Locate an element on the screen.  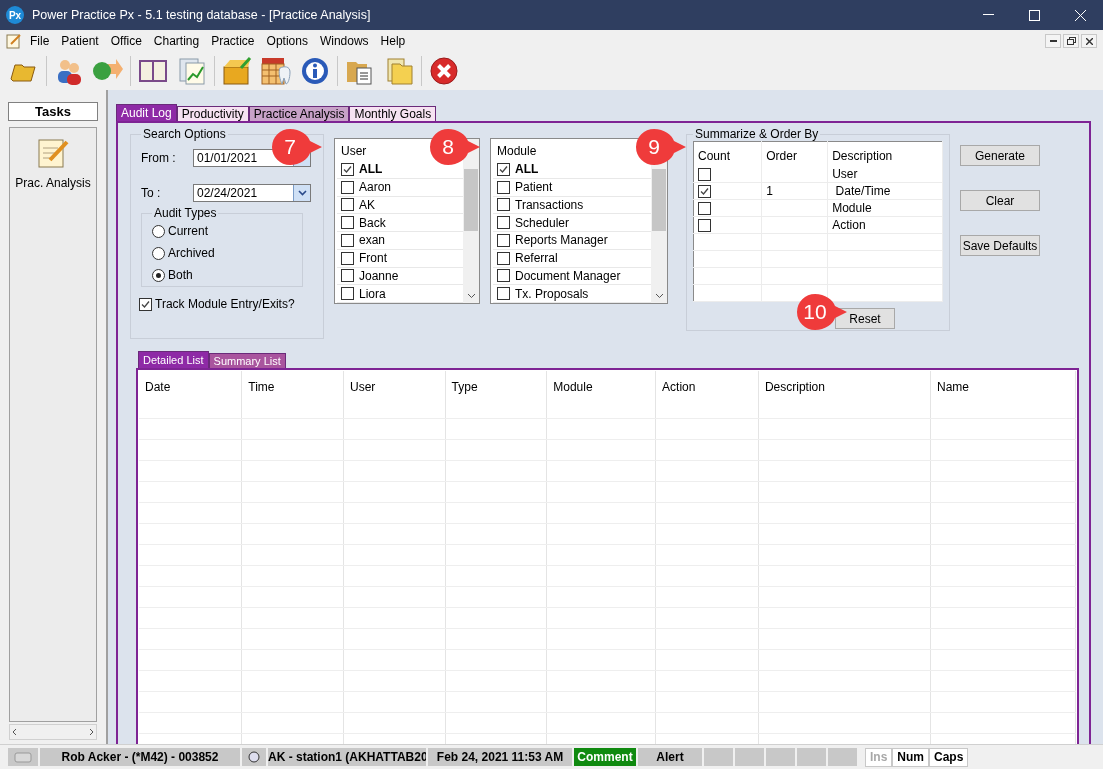
list-item: Tx. Proposals is located at coordinates (572, 294).